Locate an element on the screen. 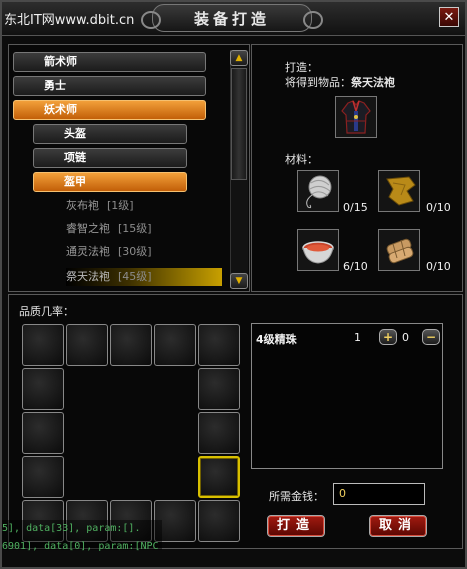 This screenshot has height=569, width=467. result-prefix: 将得到物品： is located at coordinates (318, 82).